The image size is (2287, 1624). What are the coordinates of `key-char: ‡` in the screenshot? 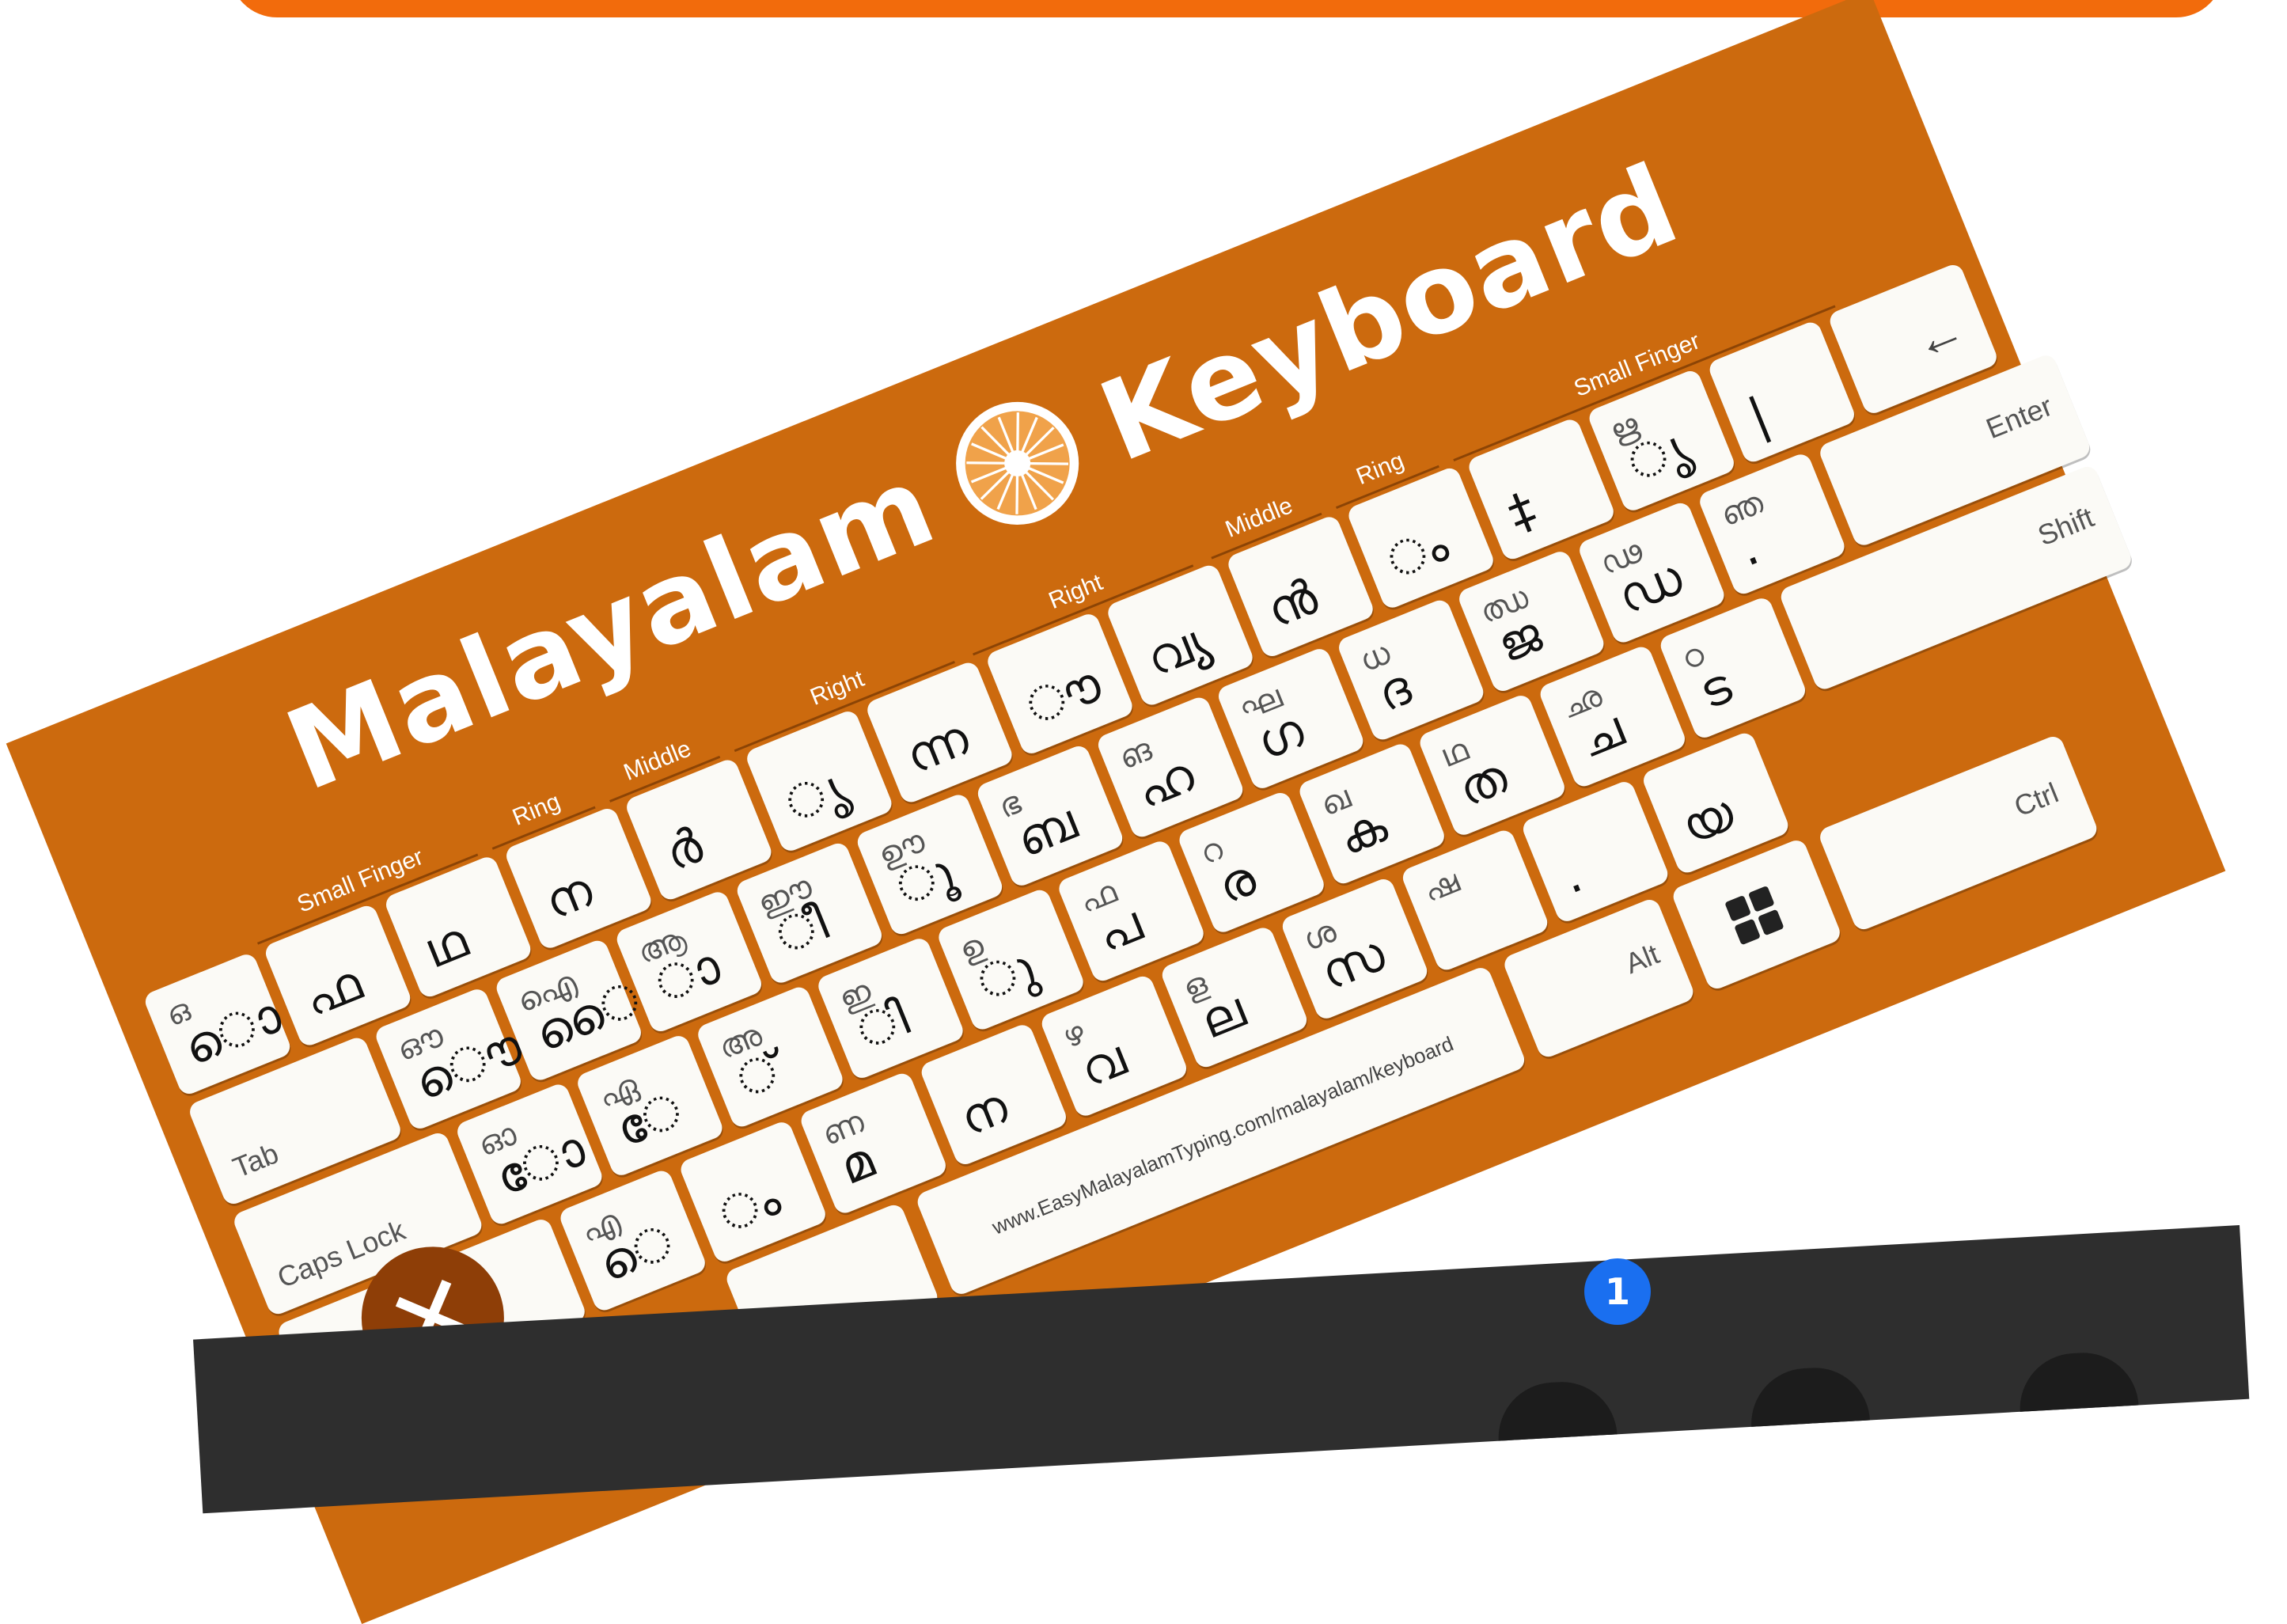 It's located at (1521, 511).